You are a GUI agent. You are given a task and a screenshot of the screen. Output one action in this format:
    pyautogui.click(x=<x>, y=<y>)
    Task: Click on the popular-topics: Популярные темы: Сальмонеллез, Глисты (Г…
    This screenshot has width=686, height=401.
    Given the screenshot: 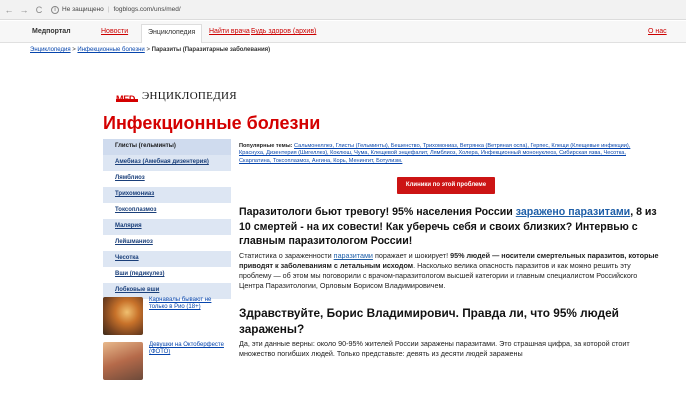 What is the action you would take?
    pyautogui.click(x=446, y=154)
    